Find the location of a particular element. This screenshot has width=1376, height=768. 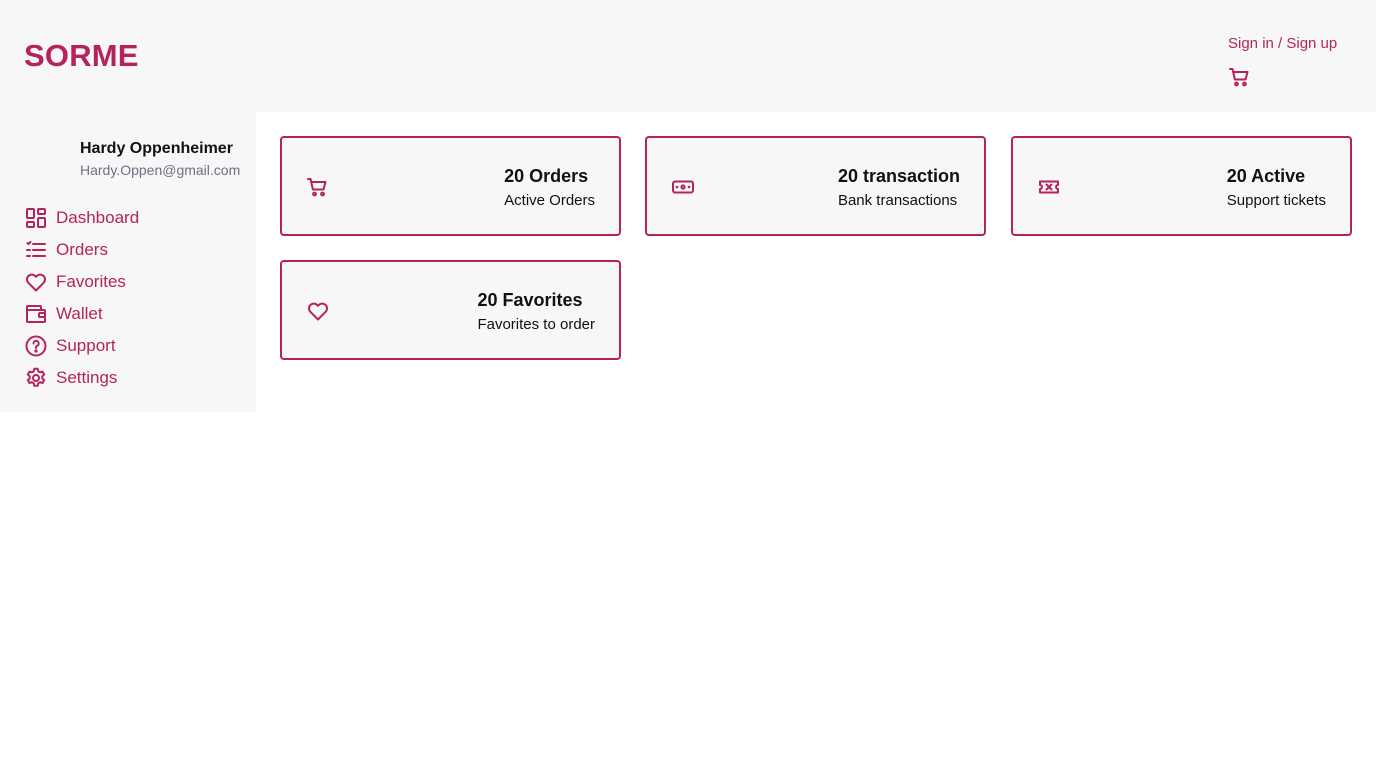

card-title: 20 Orders is located at coordinates (546, 176).